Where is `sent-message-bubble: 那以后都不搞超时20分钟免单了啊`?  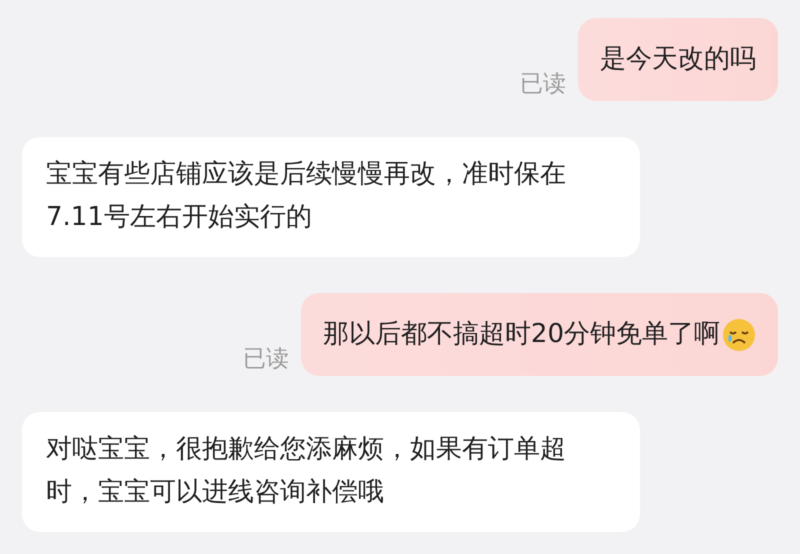 sent-message-bubble: 那以后都不搞超时20分钟免单了啊 is located at coordinates (539, 334).